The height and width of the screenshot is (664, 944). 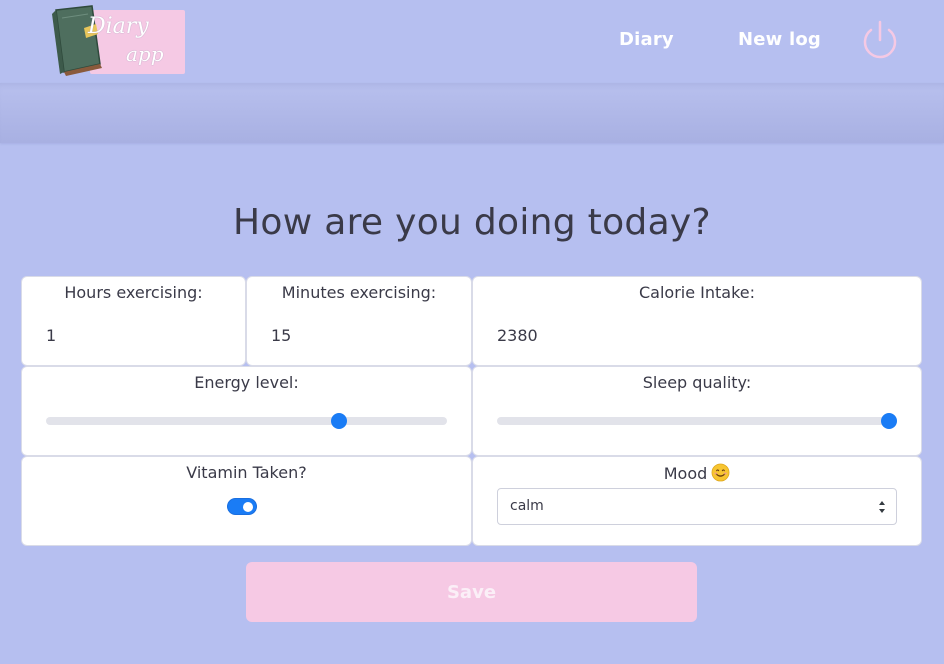 I want to click on mood-label: Mood, so click(x=685, y=473).